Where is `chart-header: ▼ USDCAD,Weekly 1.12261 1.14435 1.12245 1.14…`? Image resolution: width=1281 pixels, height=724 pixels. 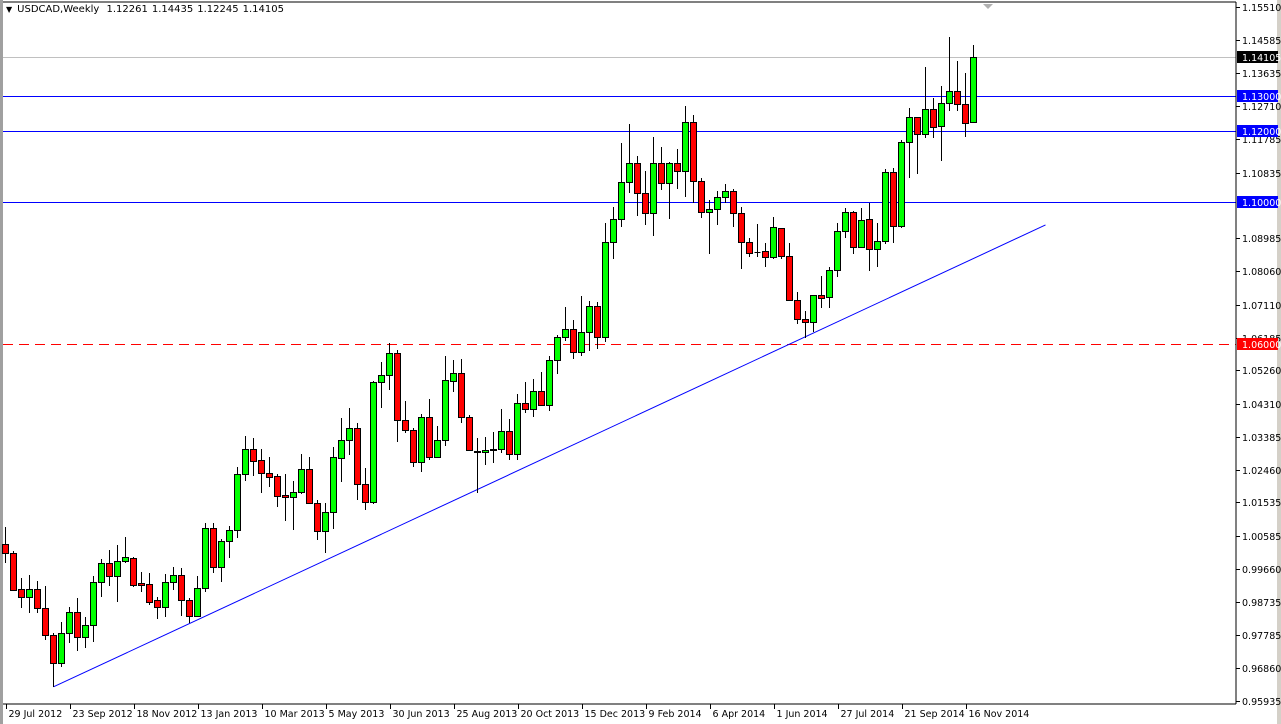 chart-header: ▼ USDCAD,Weekly 1.12261 1.14435 1.12245 1.14… is located at coordinates (147, 9).